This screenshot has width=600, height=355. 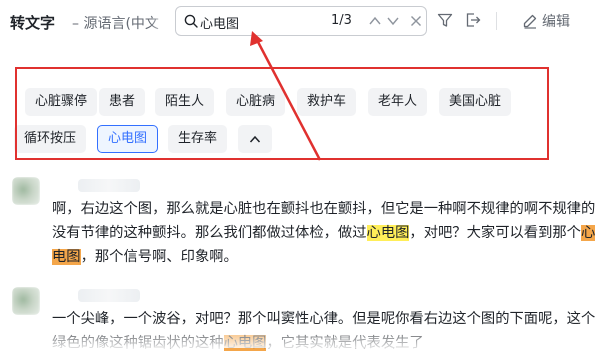 I want to click on transcript-text: ，那个信号啊、印象啊。, so click(x=159, y=257).